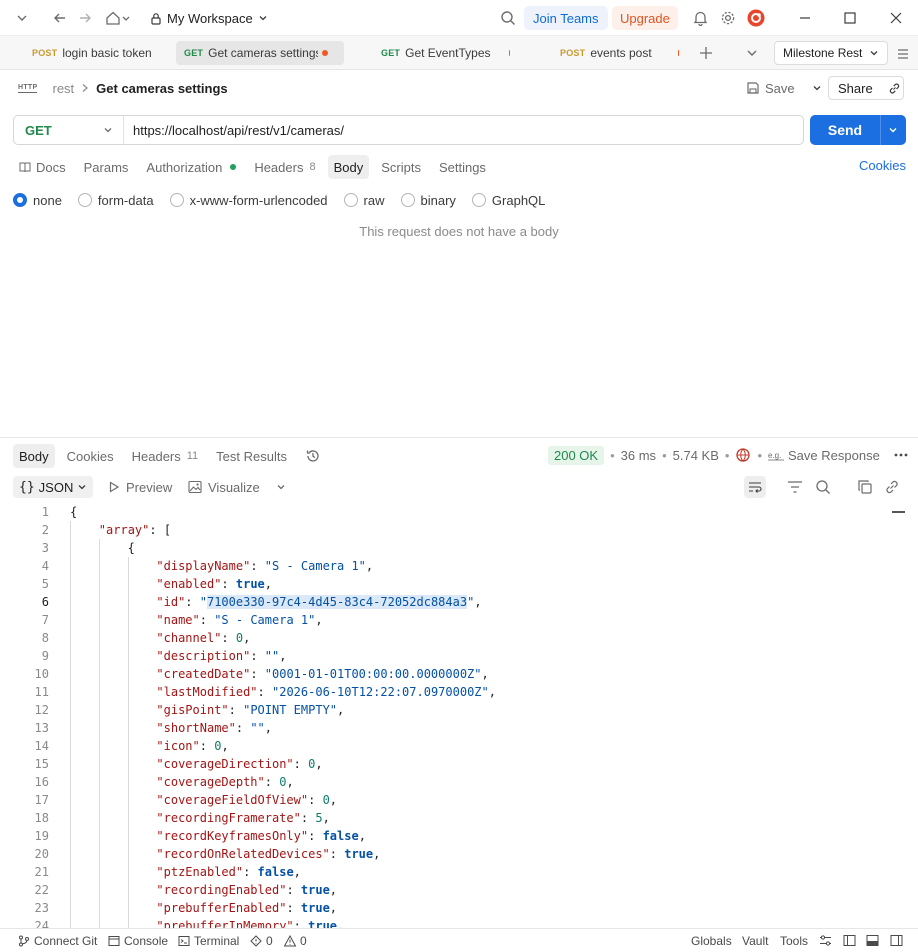  I want to click on tab-authorization: Authorization, so click(191, 167).